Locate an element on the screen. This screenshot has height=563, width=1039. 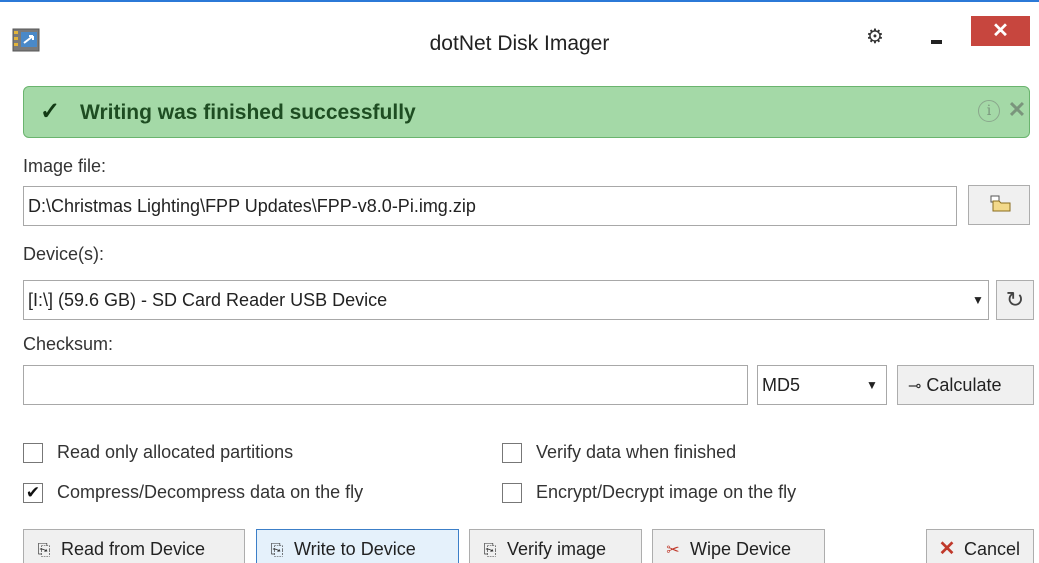
verify-when-finished-checkbox is located at coordinates (512, 453).